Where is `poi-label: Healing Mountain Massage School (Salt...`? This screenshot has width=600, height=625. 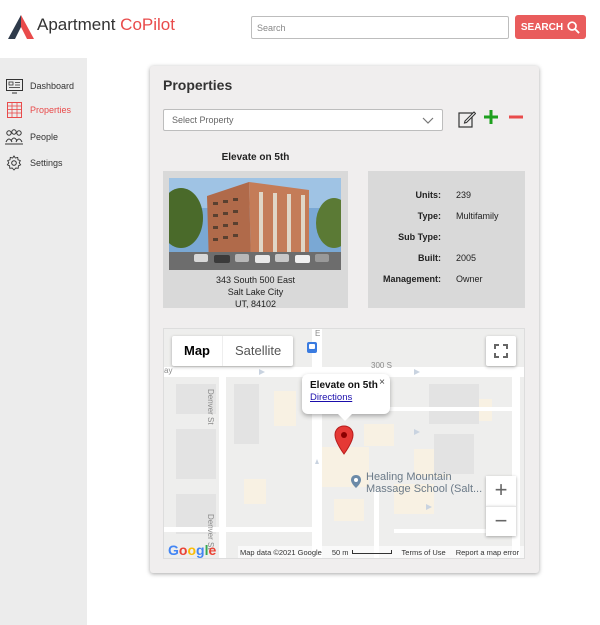 poi-label: Healing Mountain Massage School (Salt... is located at coordinates (424, 483).